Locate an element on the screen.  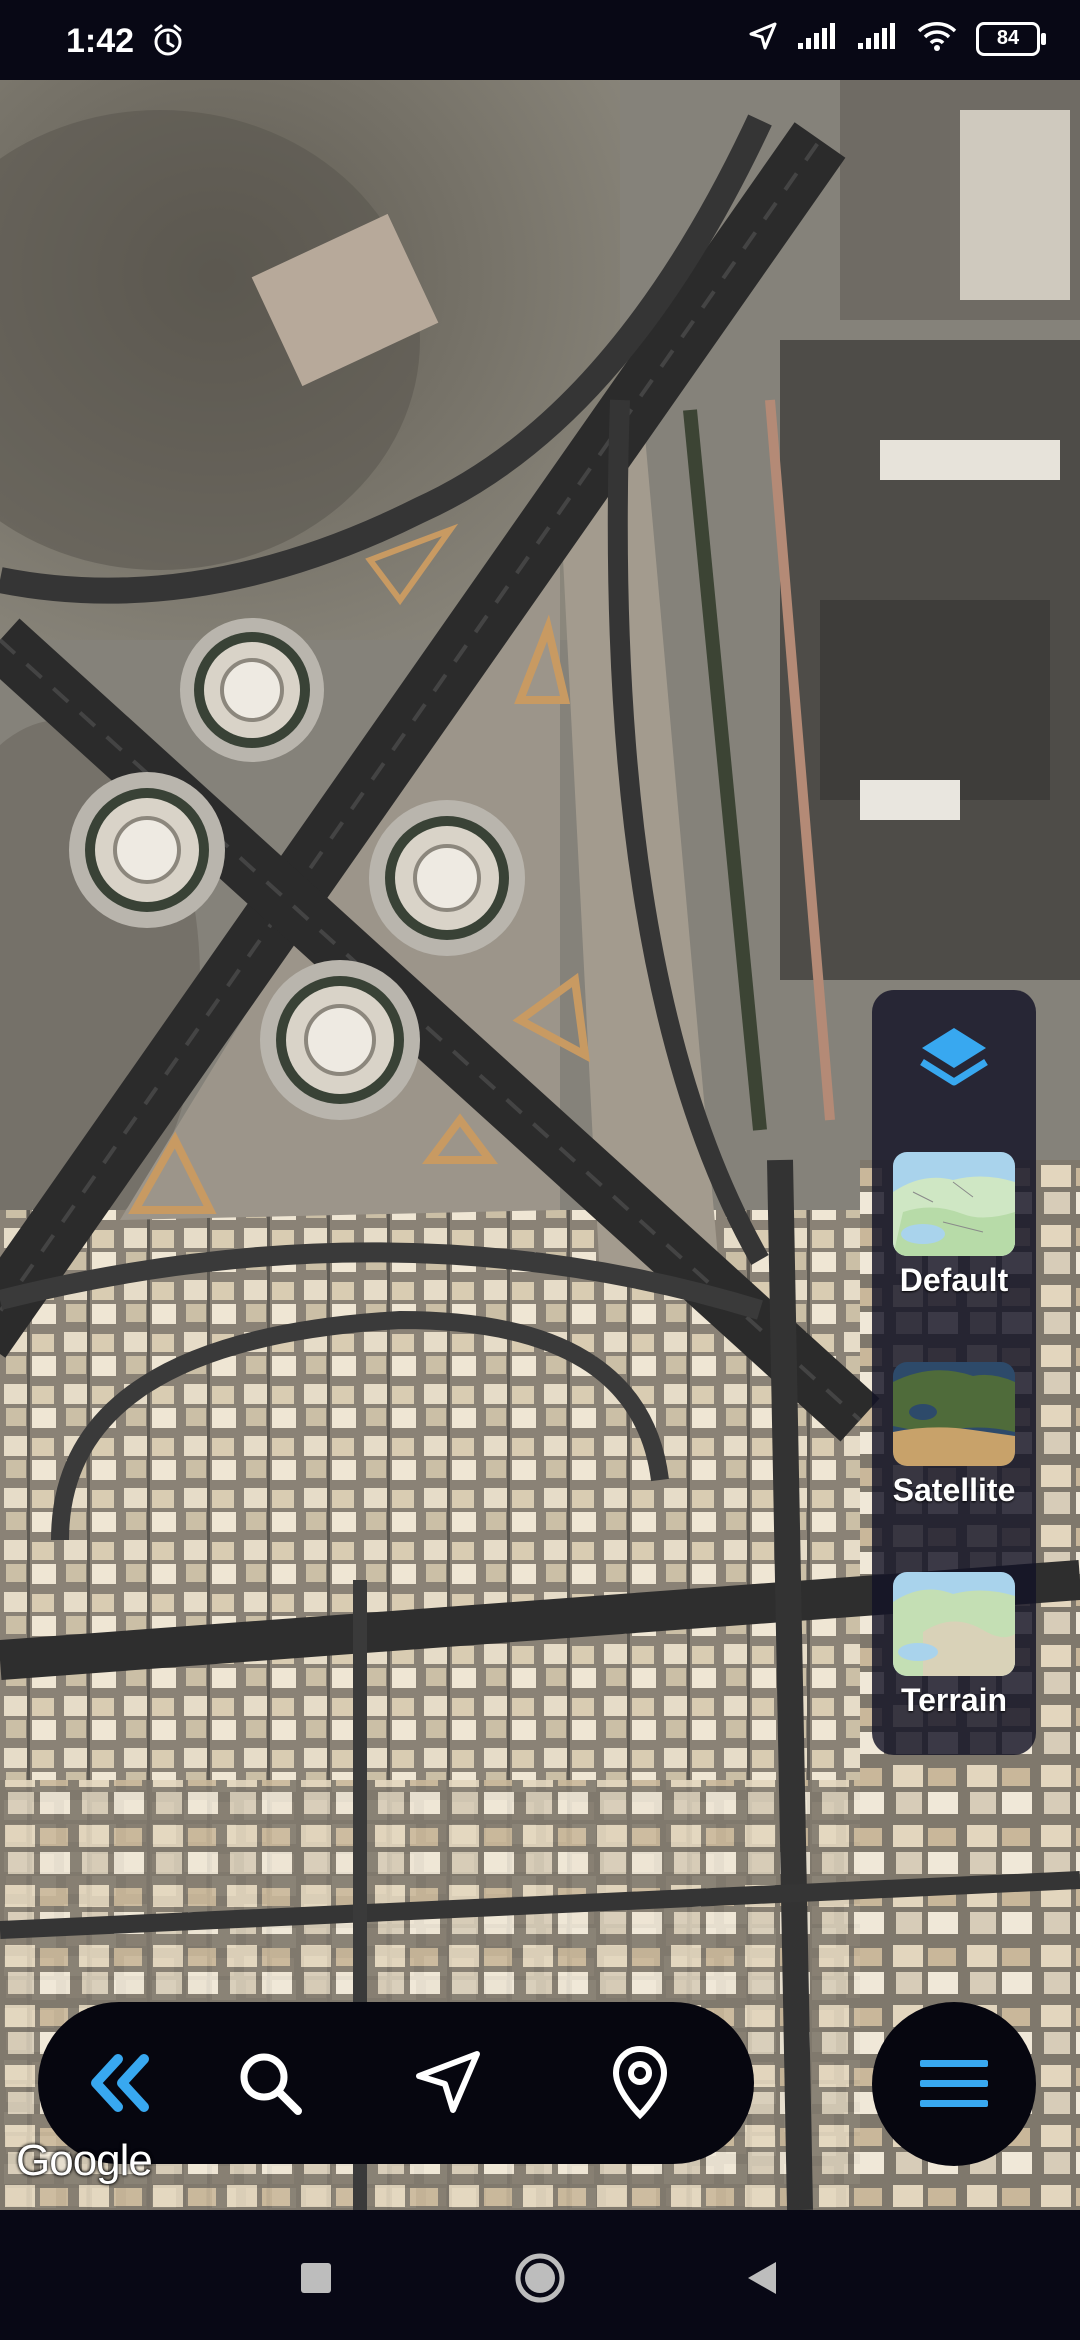
layer-option-terrain: Terrain is located at coordinates (954, 1645).